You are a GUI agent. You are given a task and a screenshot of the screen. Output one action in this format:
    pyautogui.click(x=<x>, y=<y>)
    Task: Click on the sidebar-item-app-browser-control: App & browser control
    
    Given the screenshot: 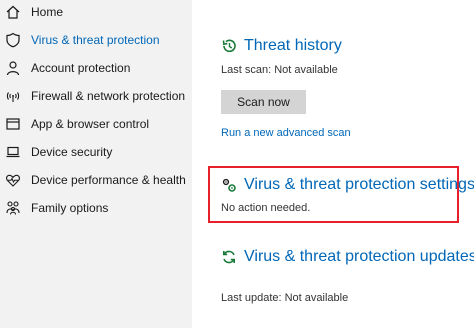 What is the action you would take?
    pyautogui.click(x=96, y=124)
    